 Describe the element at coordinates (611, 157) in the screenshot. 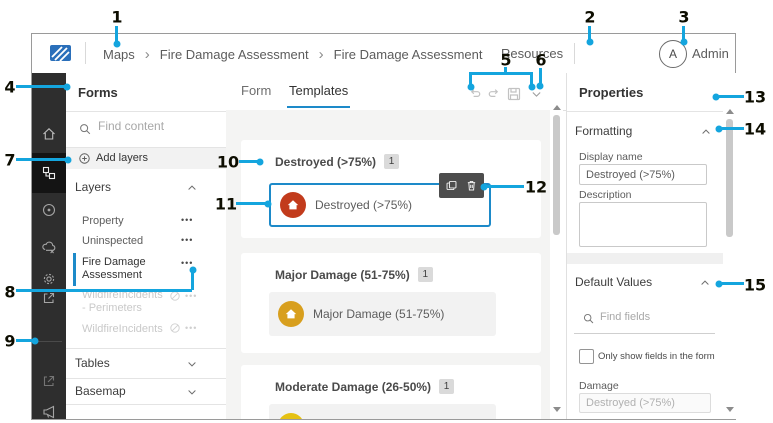

I see `display-name-label: Display name` at that location.